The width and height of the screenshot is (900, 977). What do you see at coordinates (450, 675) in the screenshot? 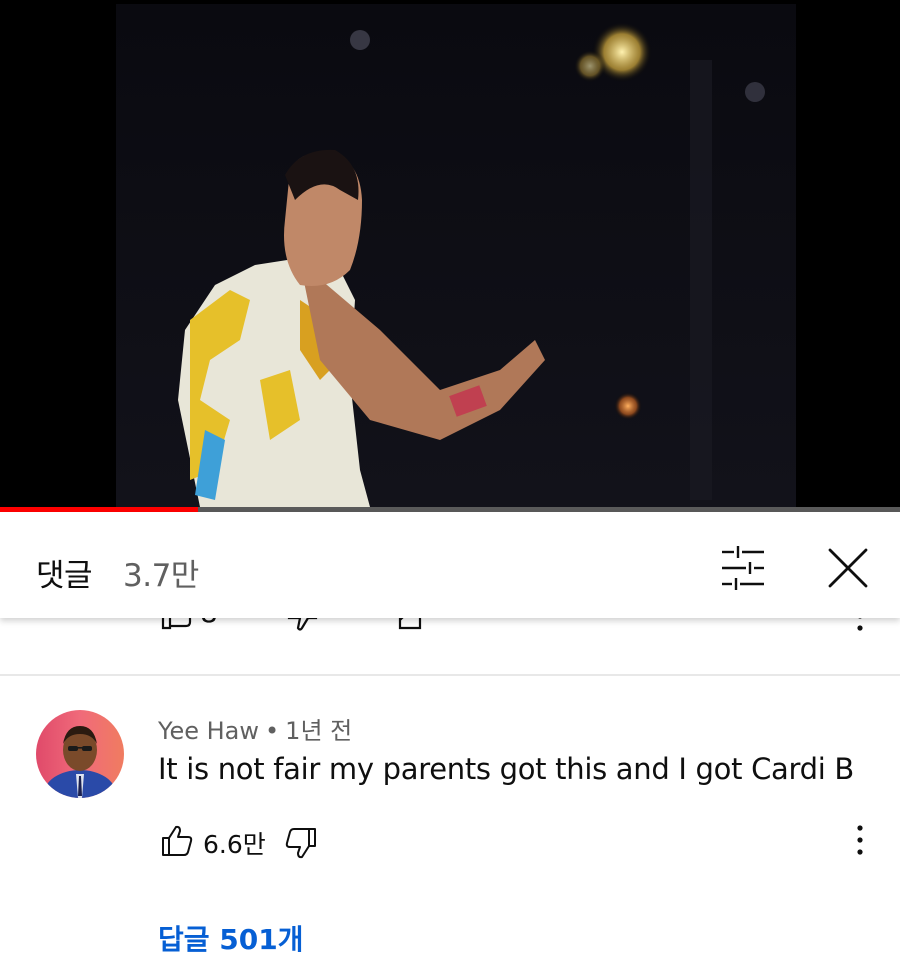
I see `comment-divider` at bounding box center [450, 675].